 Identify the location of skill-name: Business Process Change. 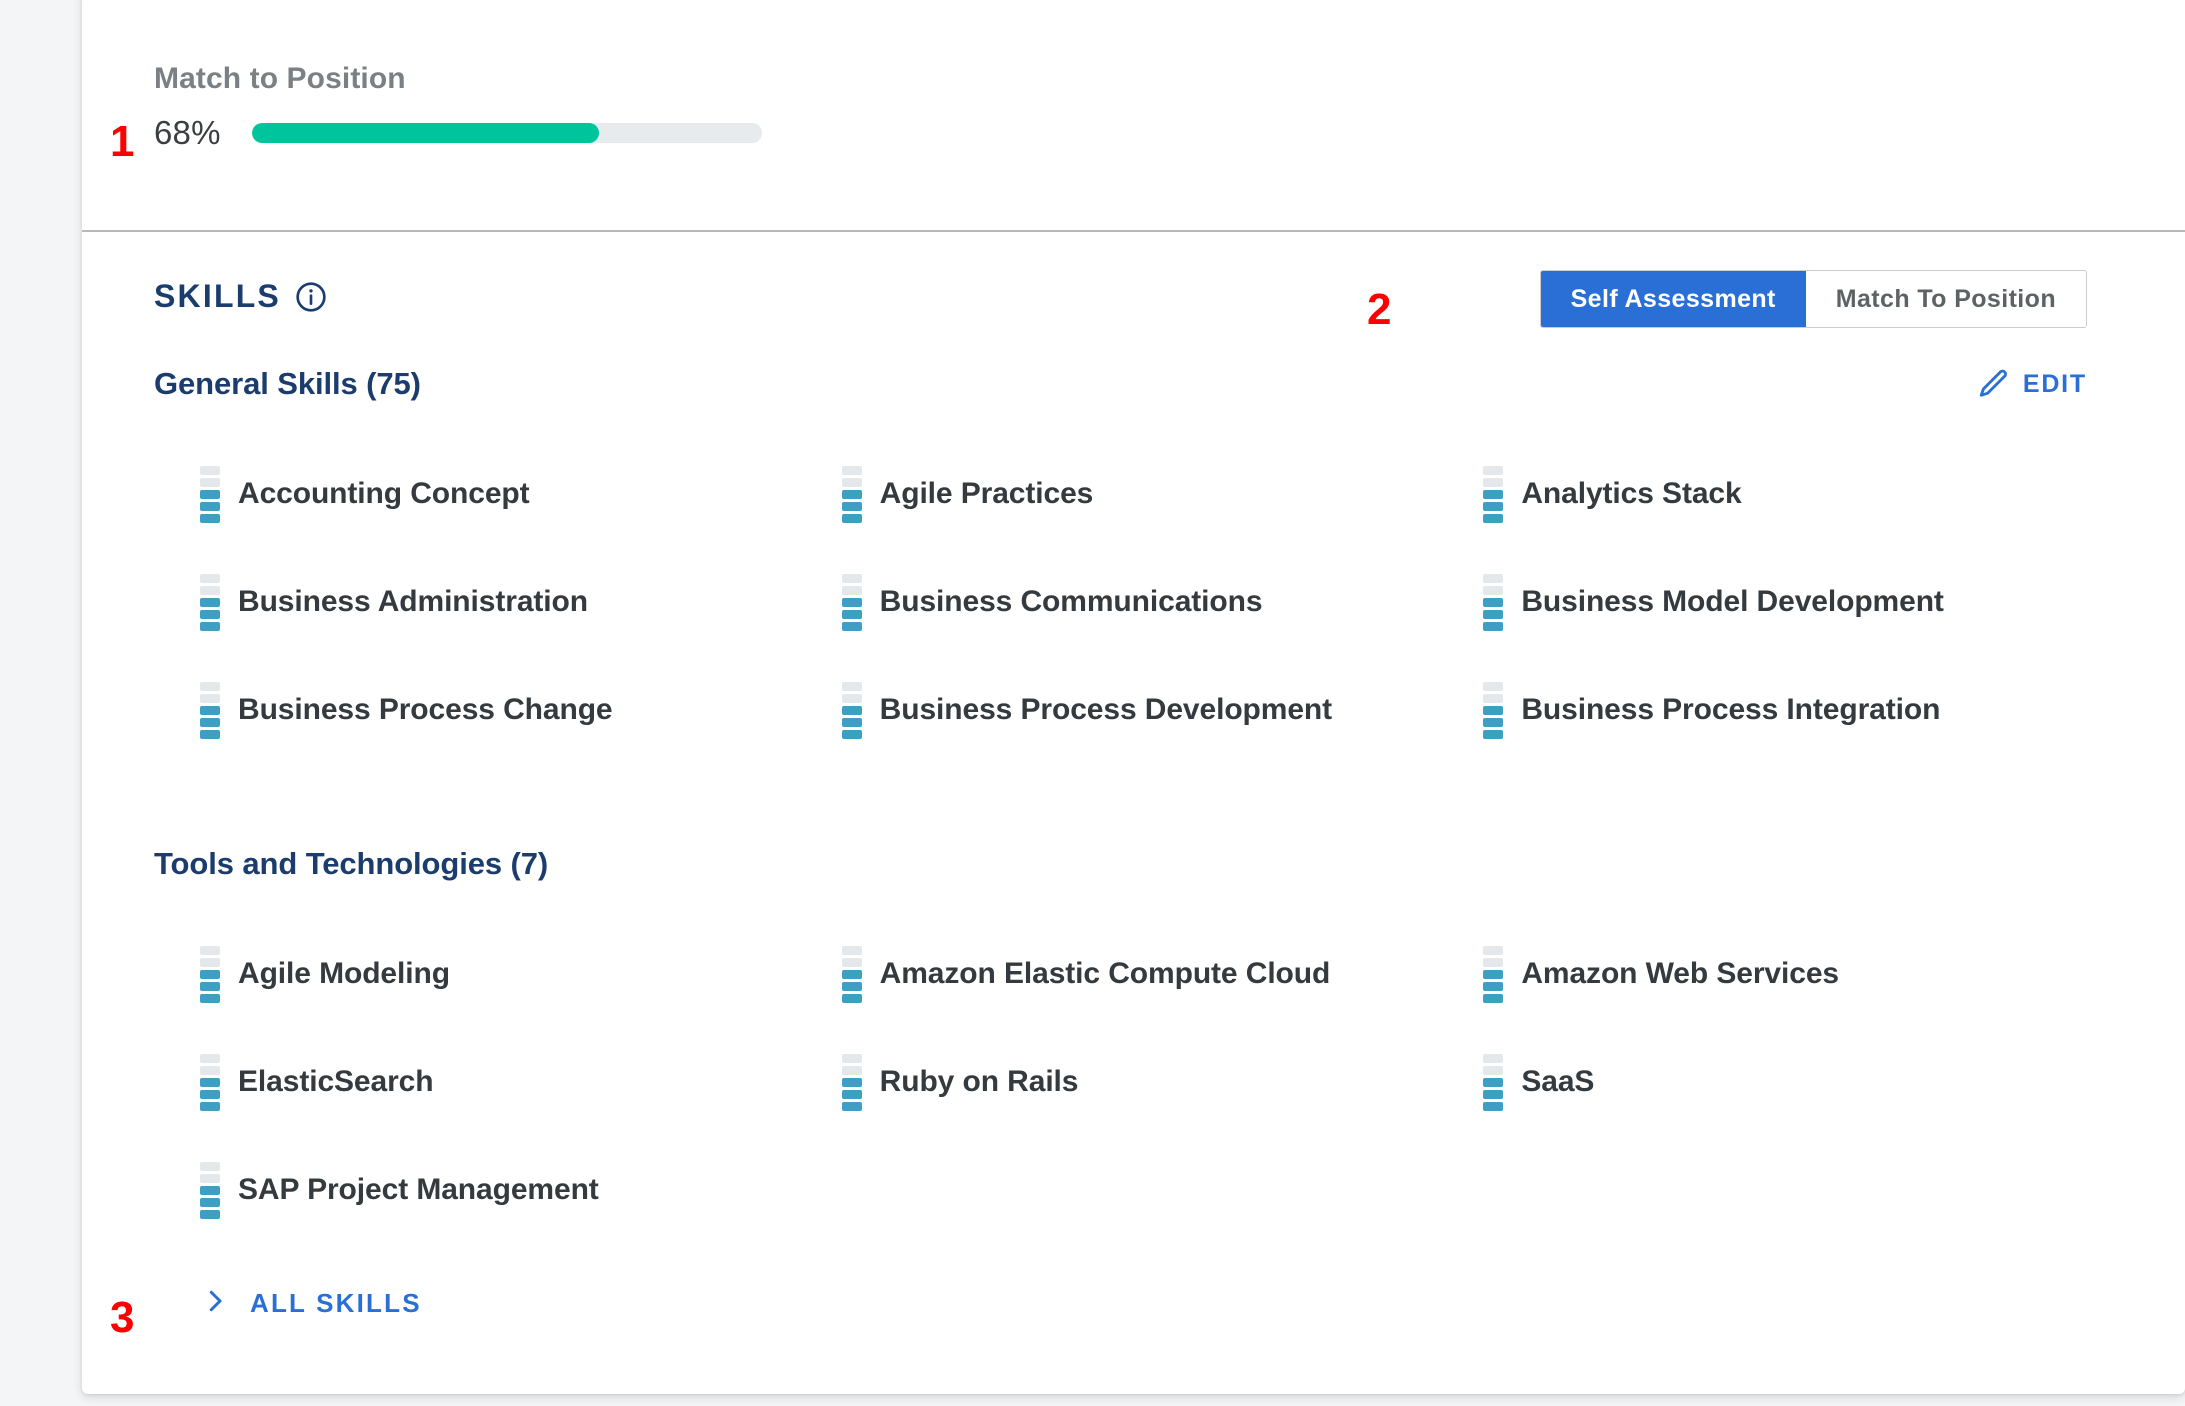
(425, 709).